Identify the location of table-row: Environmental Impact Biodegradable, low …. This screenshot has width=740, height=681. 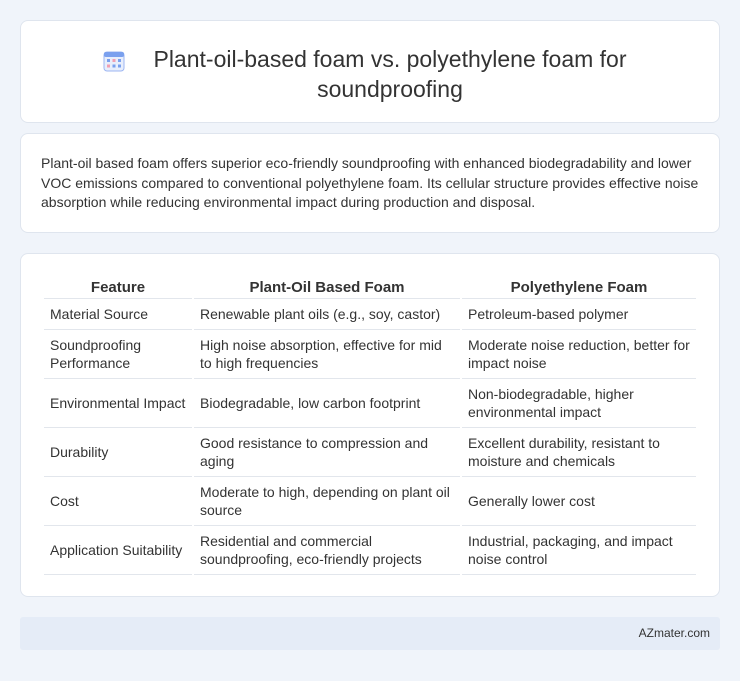
(370, 403).